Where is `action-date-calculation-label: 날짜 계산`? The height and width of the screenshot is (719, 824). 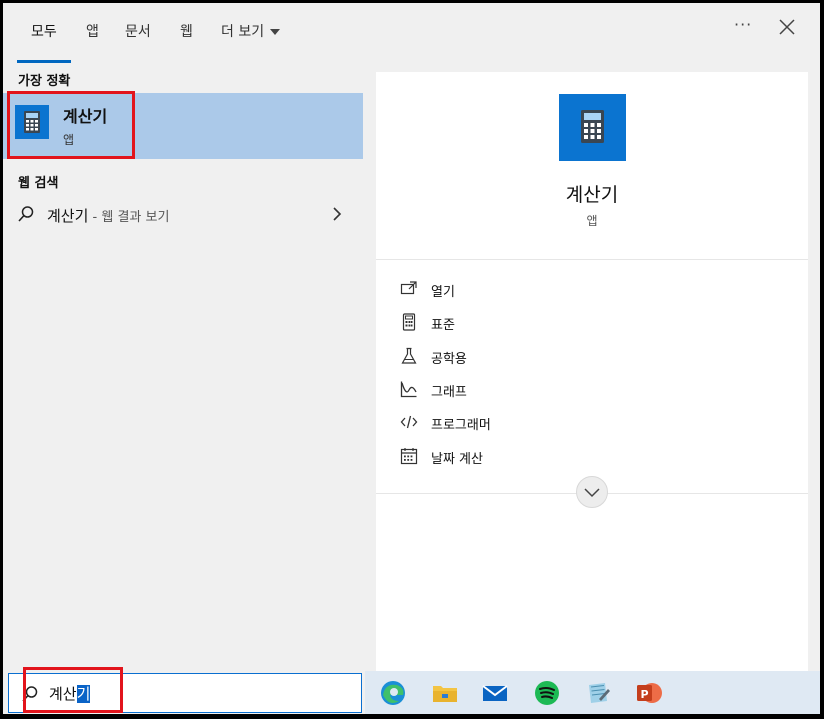
action-date-calculation-label: 날짜 계산 is located at coordinates (457, 459).